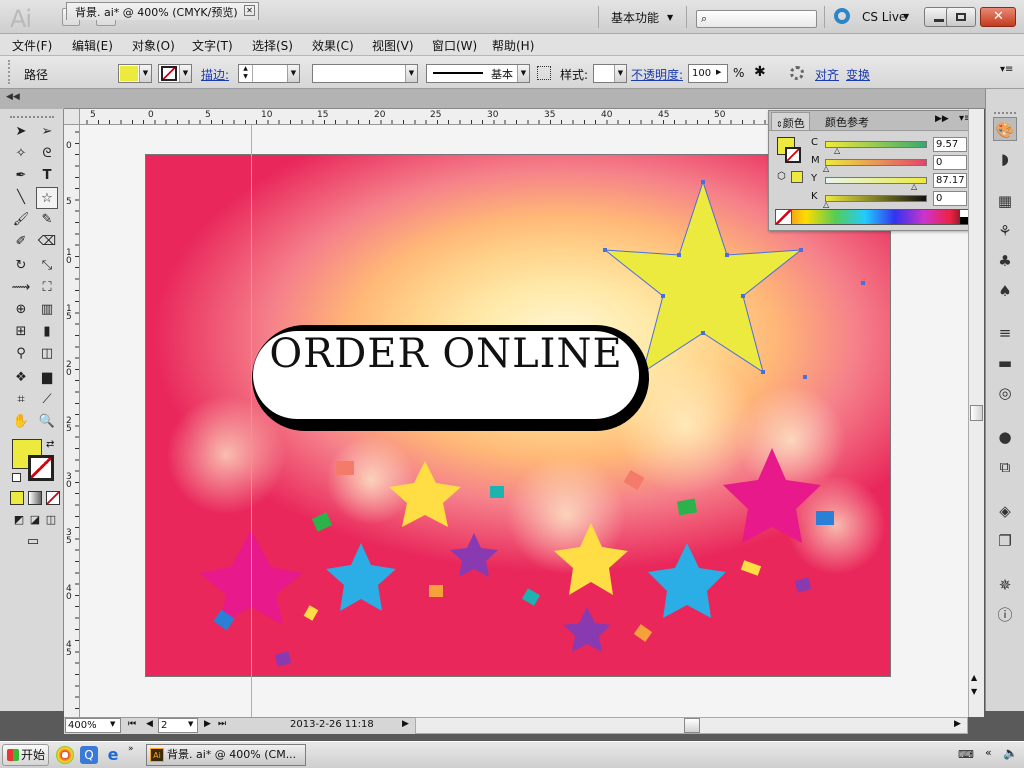 The image size is (1024, 768). I want to click on navigator-icon: ✵, so click(1005, 585).